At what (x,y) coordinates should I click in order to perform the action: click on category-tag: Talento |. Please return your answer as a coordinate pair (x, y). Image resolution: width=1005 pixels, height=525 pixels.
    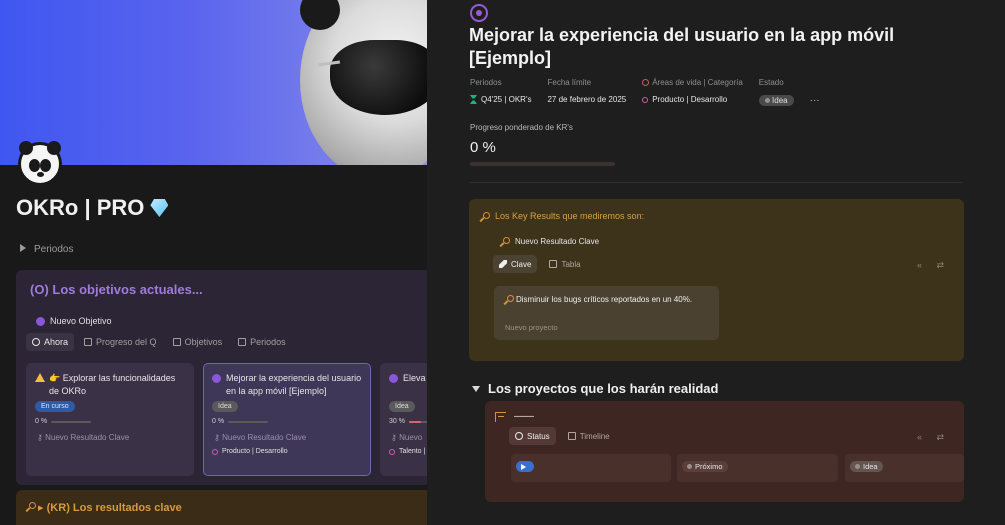
    Looking at the image, I should click on (407, 451).